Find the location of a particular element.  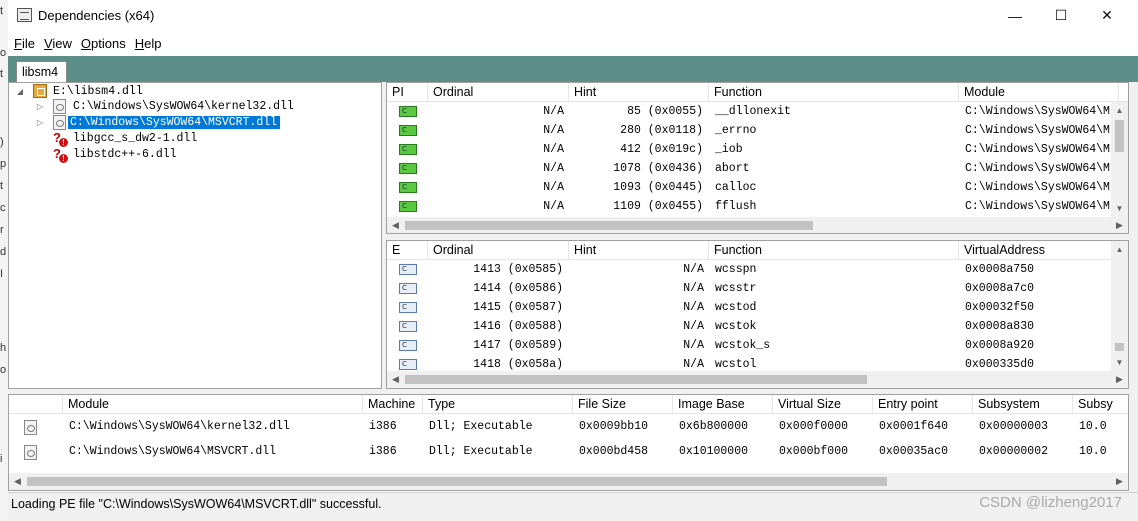

minimize-button: — is located at coordinates (1015, 15).